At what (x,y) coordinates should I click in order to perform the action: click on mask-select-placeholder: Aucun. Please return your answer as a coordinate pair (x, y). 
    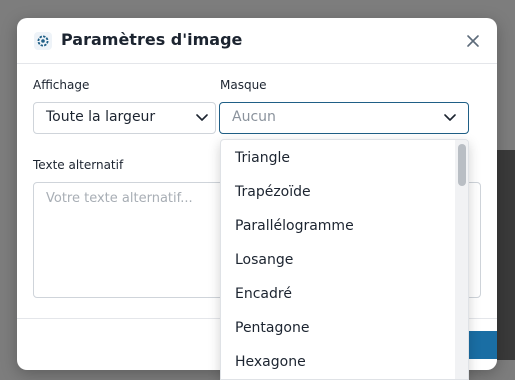
    Looking at the image, I should click on (254, 117).